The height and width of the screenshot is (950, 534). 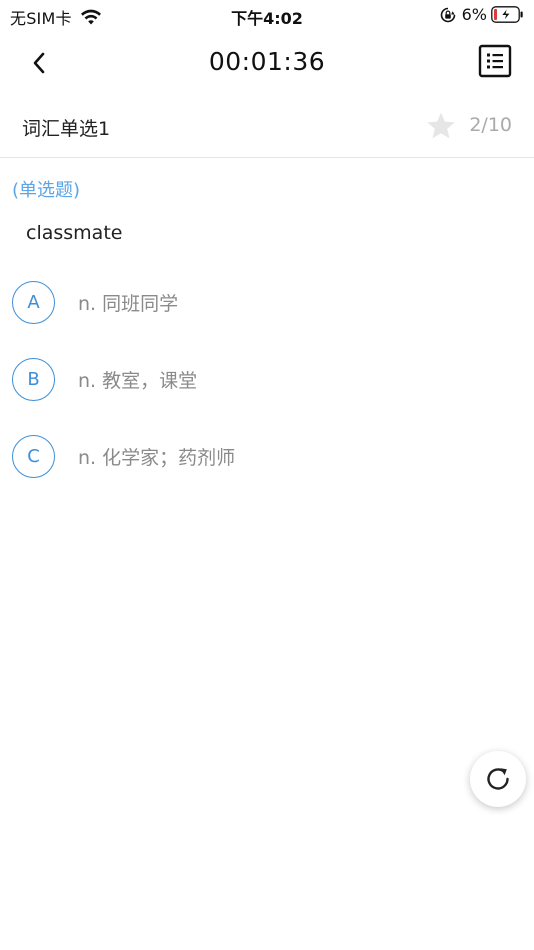 I want to click on refresh-button, so click(x=498, y=779).